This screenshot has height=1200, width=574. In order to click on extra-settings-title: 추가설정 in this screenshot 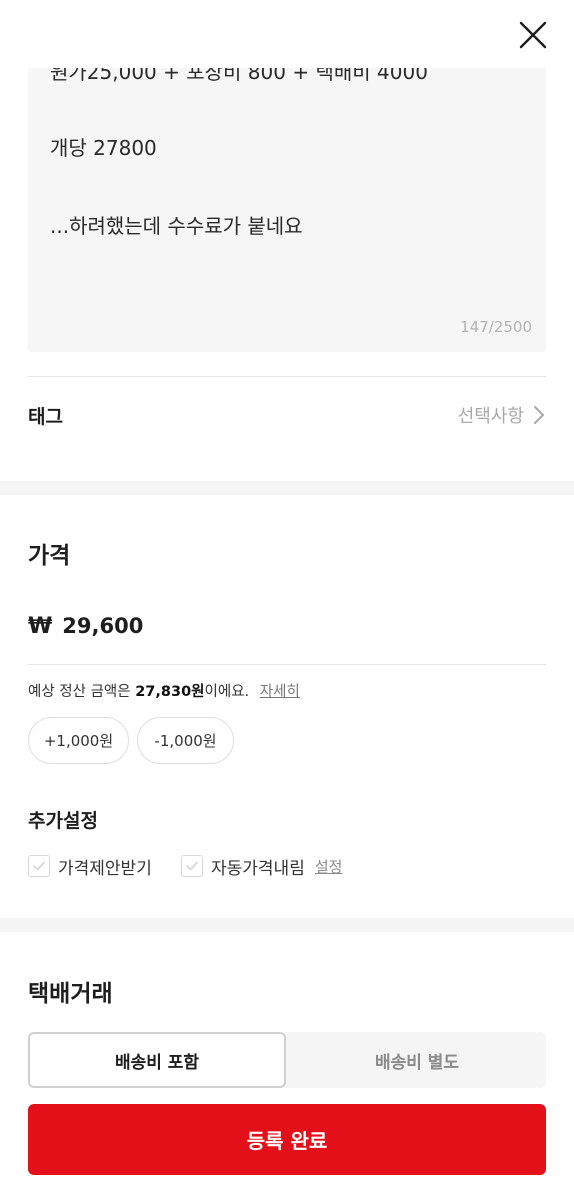, I will do `click(63, 821)`.